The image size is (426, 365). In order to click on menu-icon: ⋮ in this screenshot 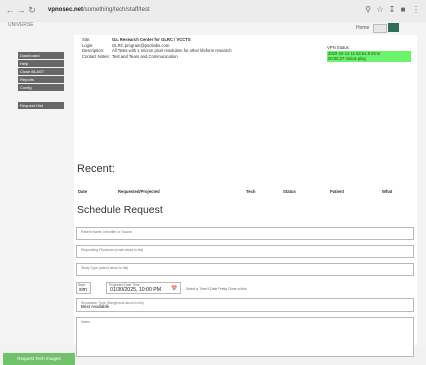, I will do `click(416, 10)`.